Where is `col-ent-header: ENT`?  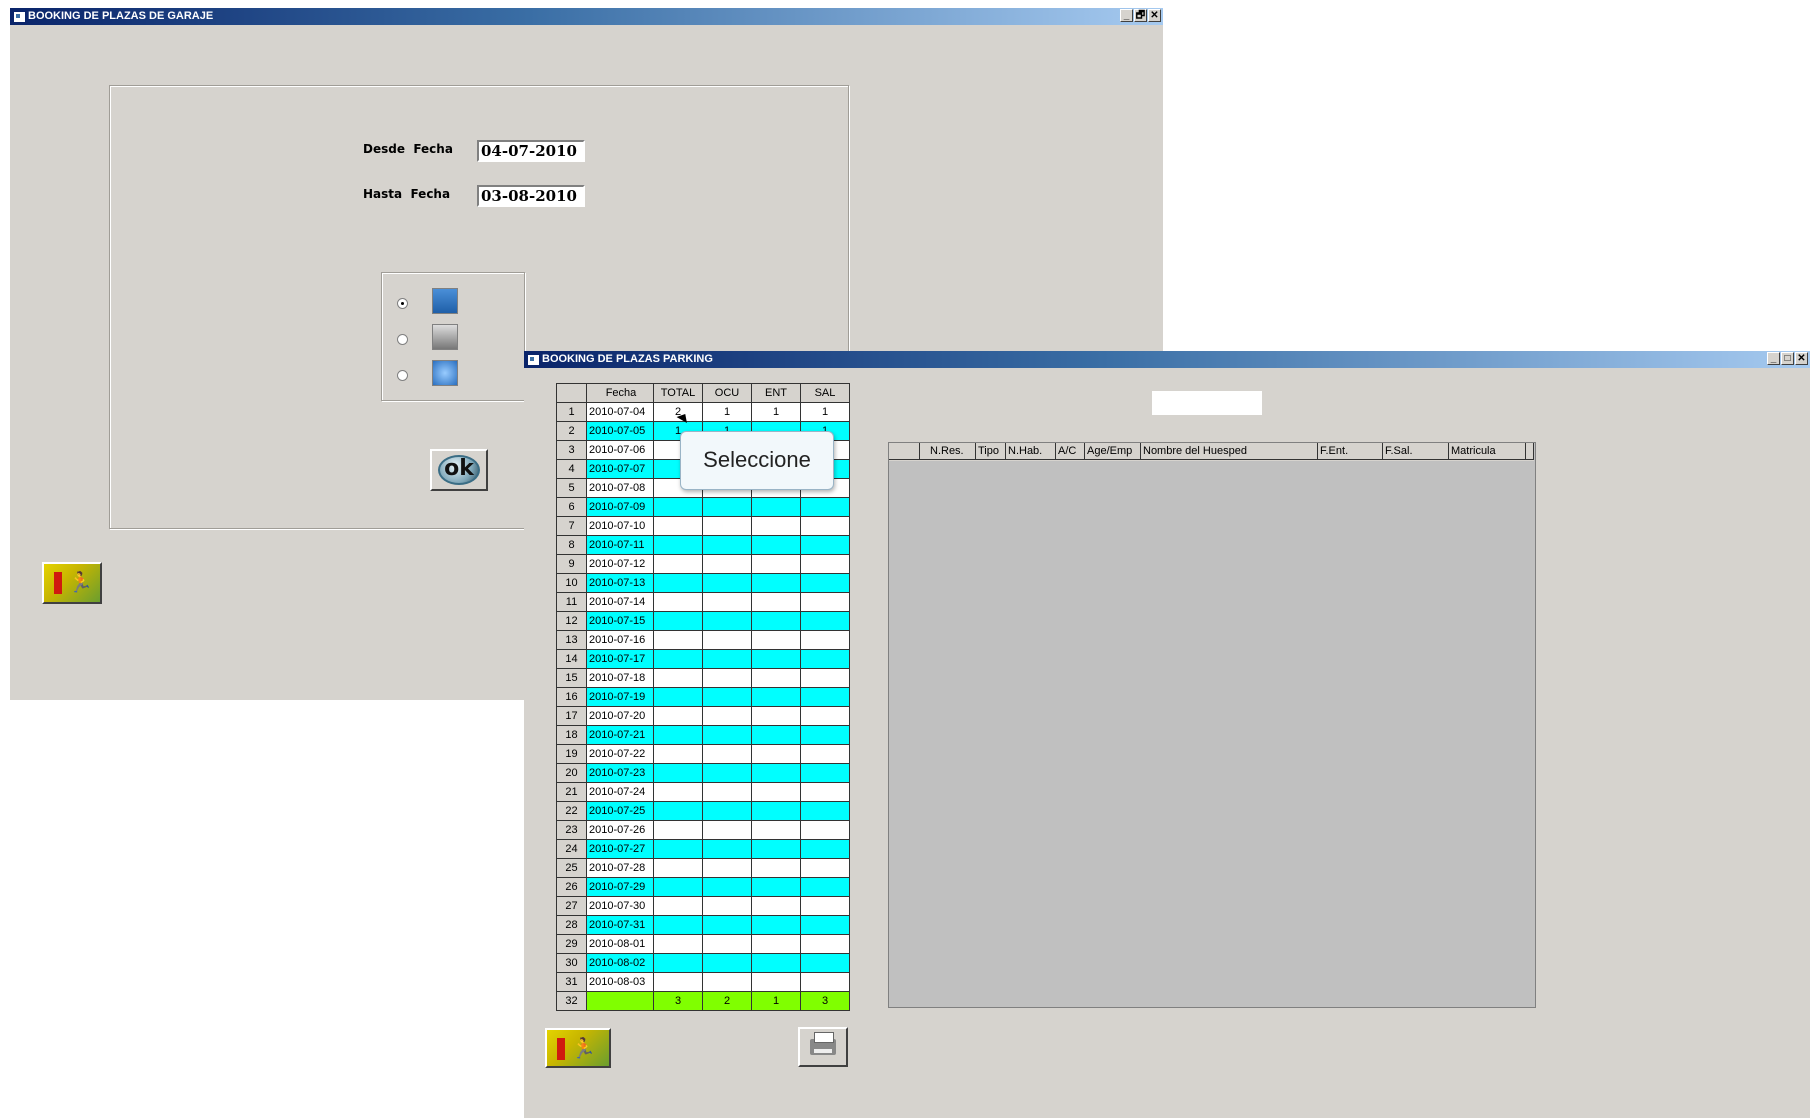
col-ent-header: ENT is located at coordinates (776, 393).